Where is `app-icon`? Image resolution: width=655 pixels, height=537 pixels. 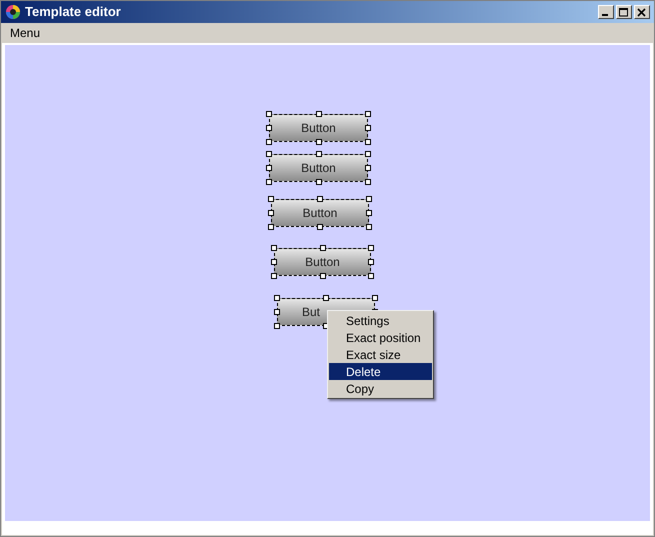 app-icon is located at coordinates (13, 12).